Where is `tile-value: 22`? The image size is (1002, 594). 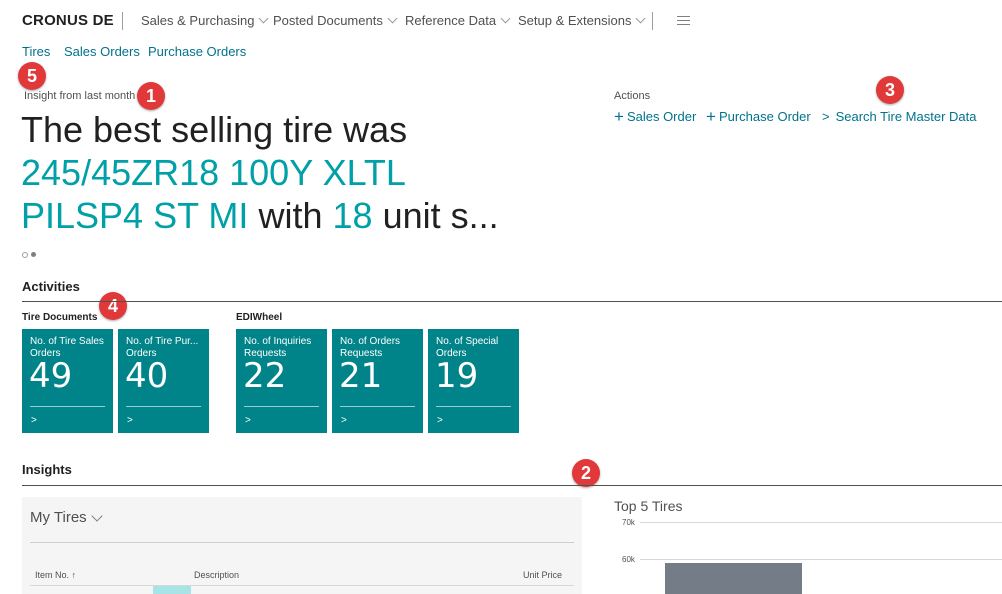
tile-value: 22 is located at coordinates (265, 376).